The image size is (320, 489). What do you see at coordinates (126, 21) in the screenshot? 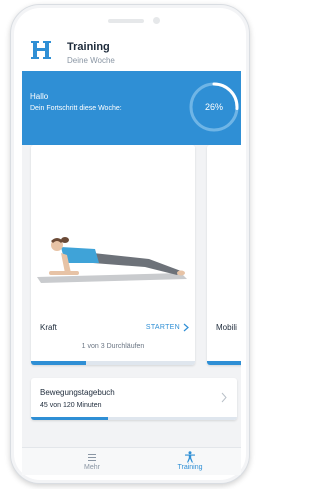
I see `phone-speaker` at bounding box center [126, 21].